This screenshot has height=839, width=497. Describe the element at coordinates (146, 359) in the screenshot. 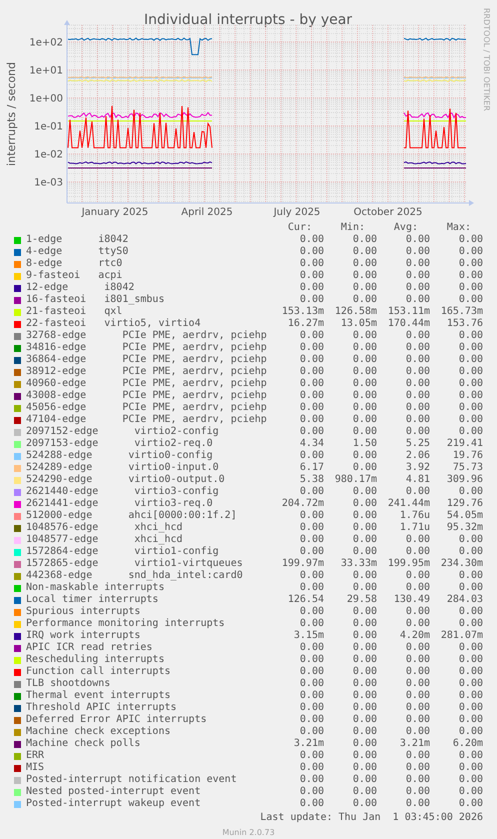

I see `legend-label: 36864-edge PCIe PME, aerdrv, pciehp` at that location.